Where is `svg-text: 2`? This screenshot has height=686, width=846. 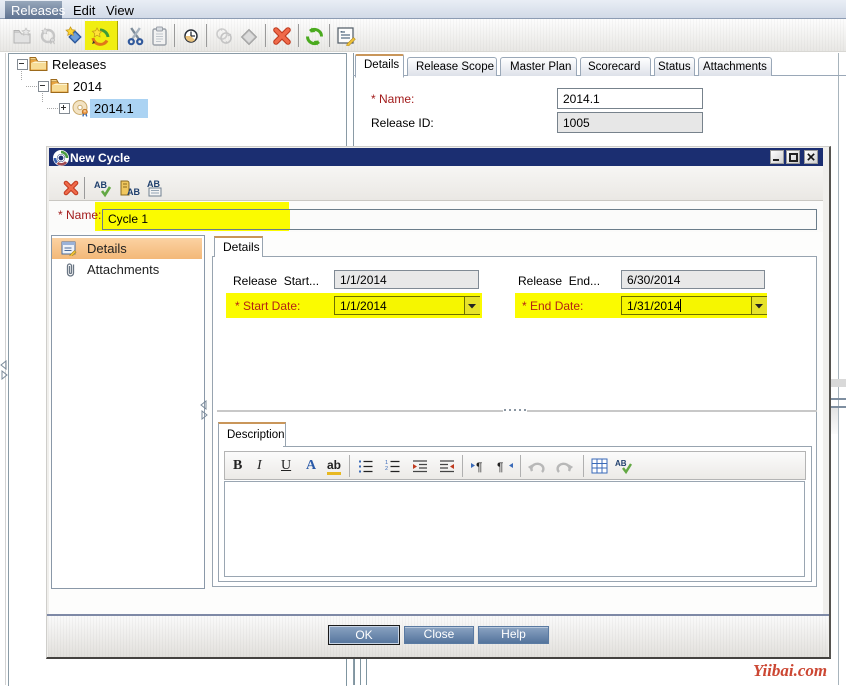
svg-text: 2 is located at coordinates (386, 469).